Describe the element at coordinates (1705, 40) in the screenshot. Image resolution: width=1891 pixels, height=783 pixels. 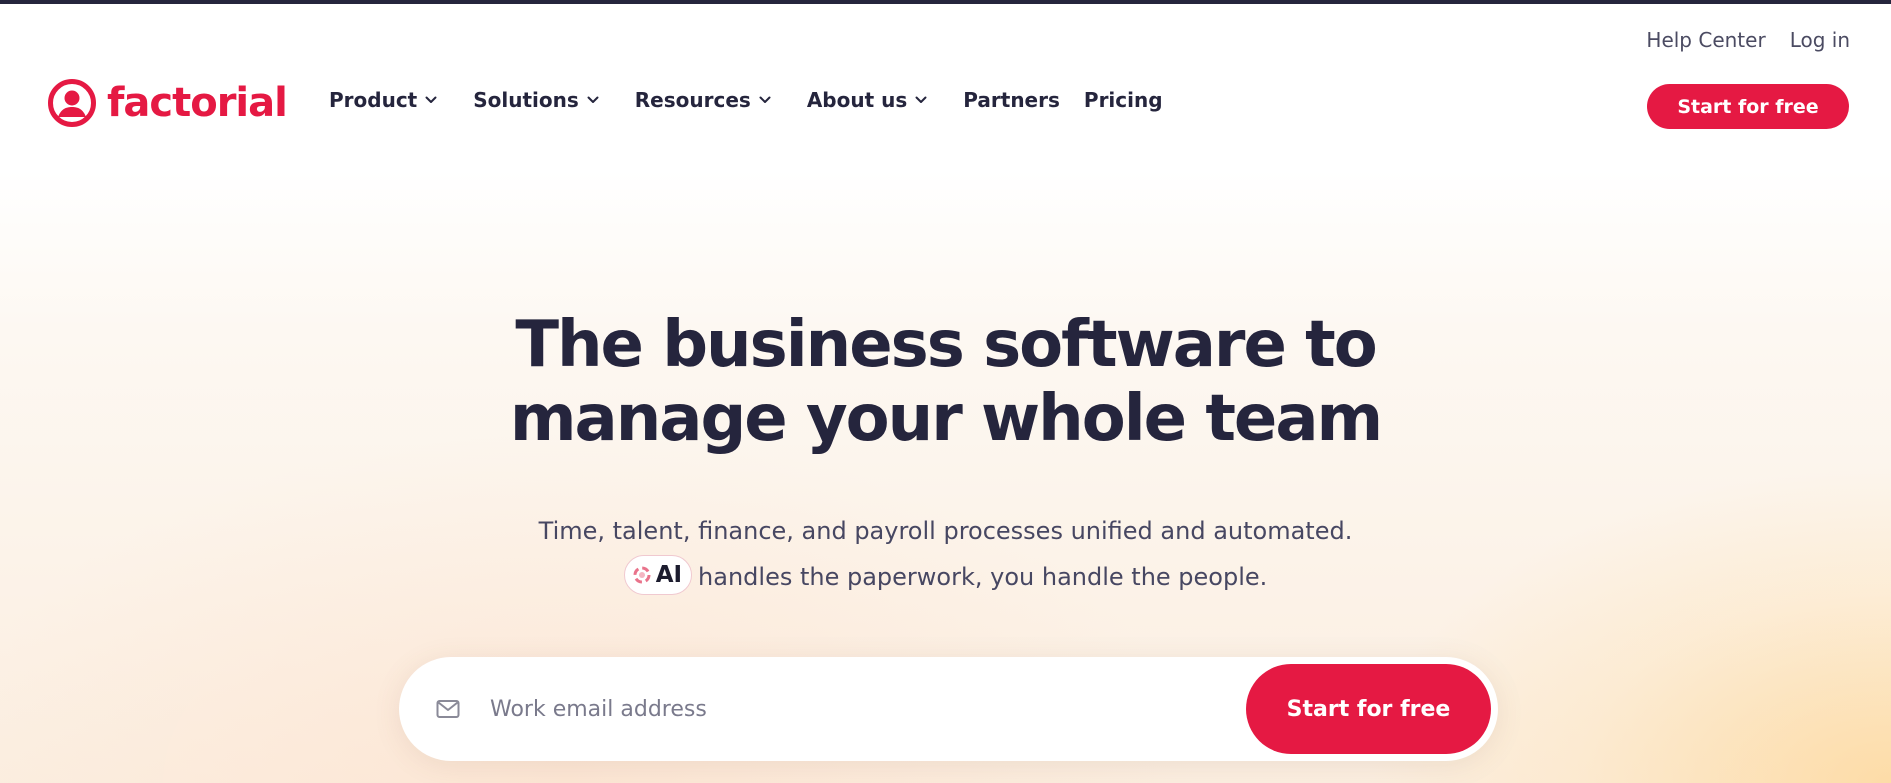
I see `help-center-link: Help Center` at that location.